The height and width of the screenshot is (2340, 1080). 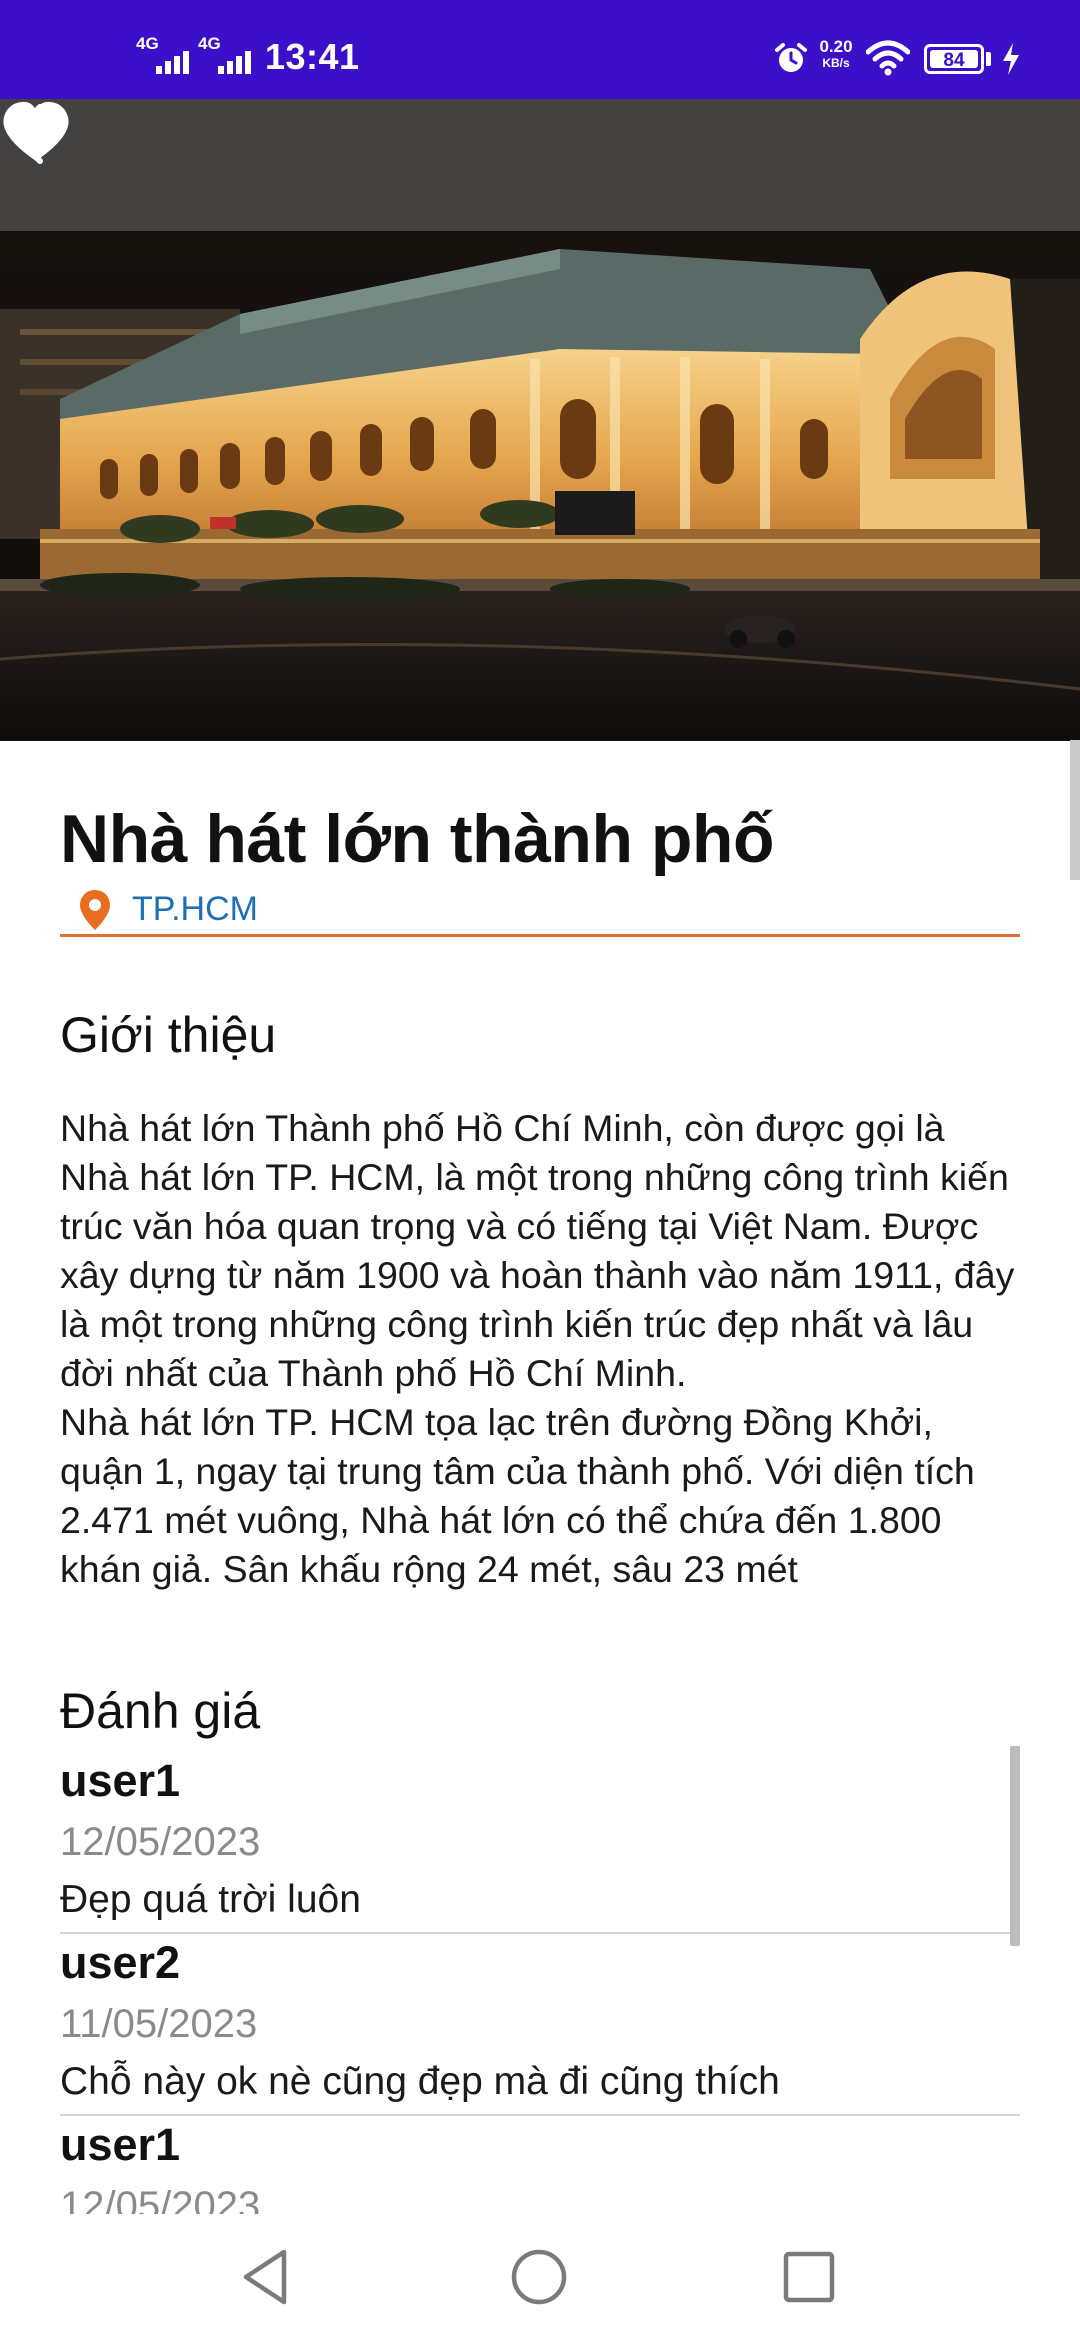 What do you see at coordinates (540, 49) in the screenshot?
I see `status-bar: 4G 4G 13:41 0.20 KB/s 84` at bounding box center [540, 49].